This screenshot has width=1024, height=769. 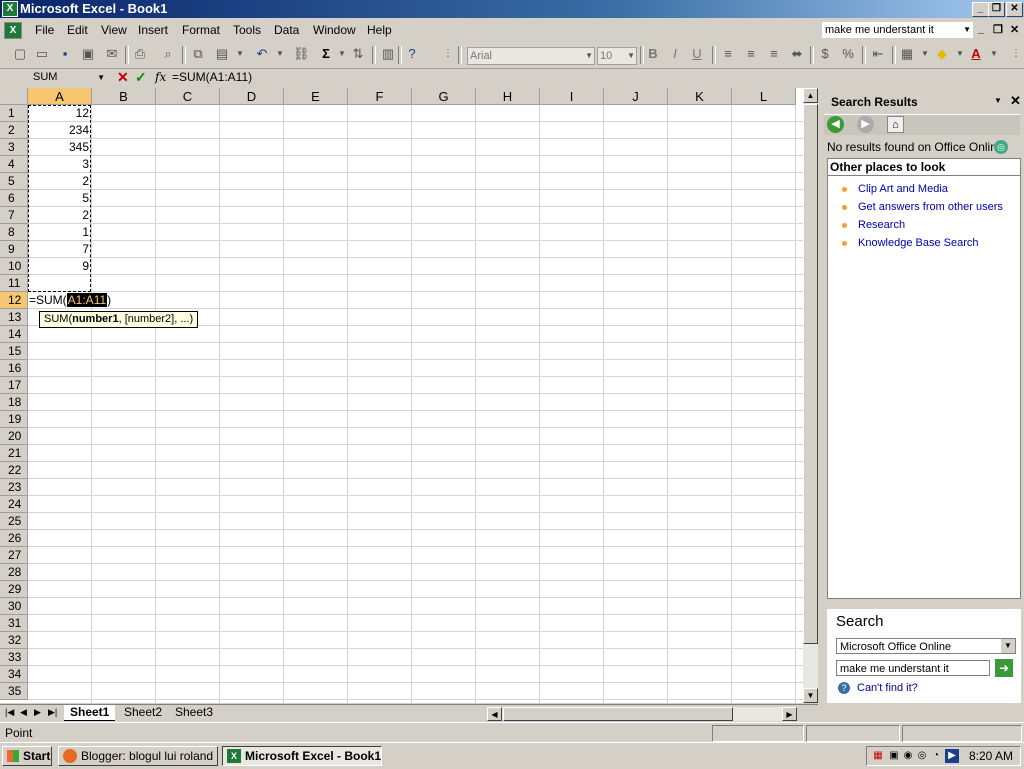 What do you see at coordinates (925, 54) in the screenshot?
I see `borders-dropdown-icon: ▼` at bounding box center [925, 54].